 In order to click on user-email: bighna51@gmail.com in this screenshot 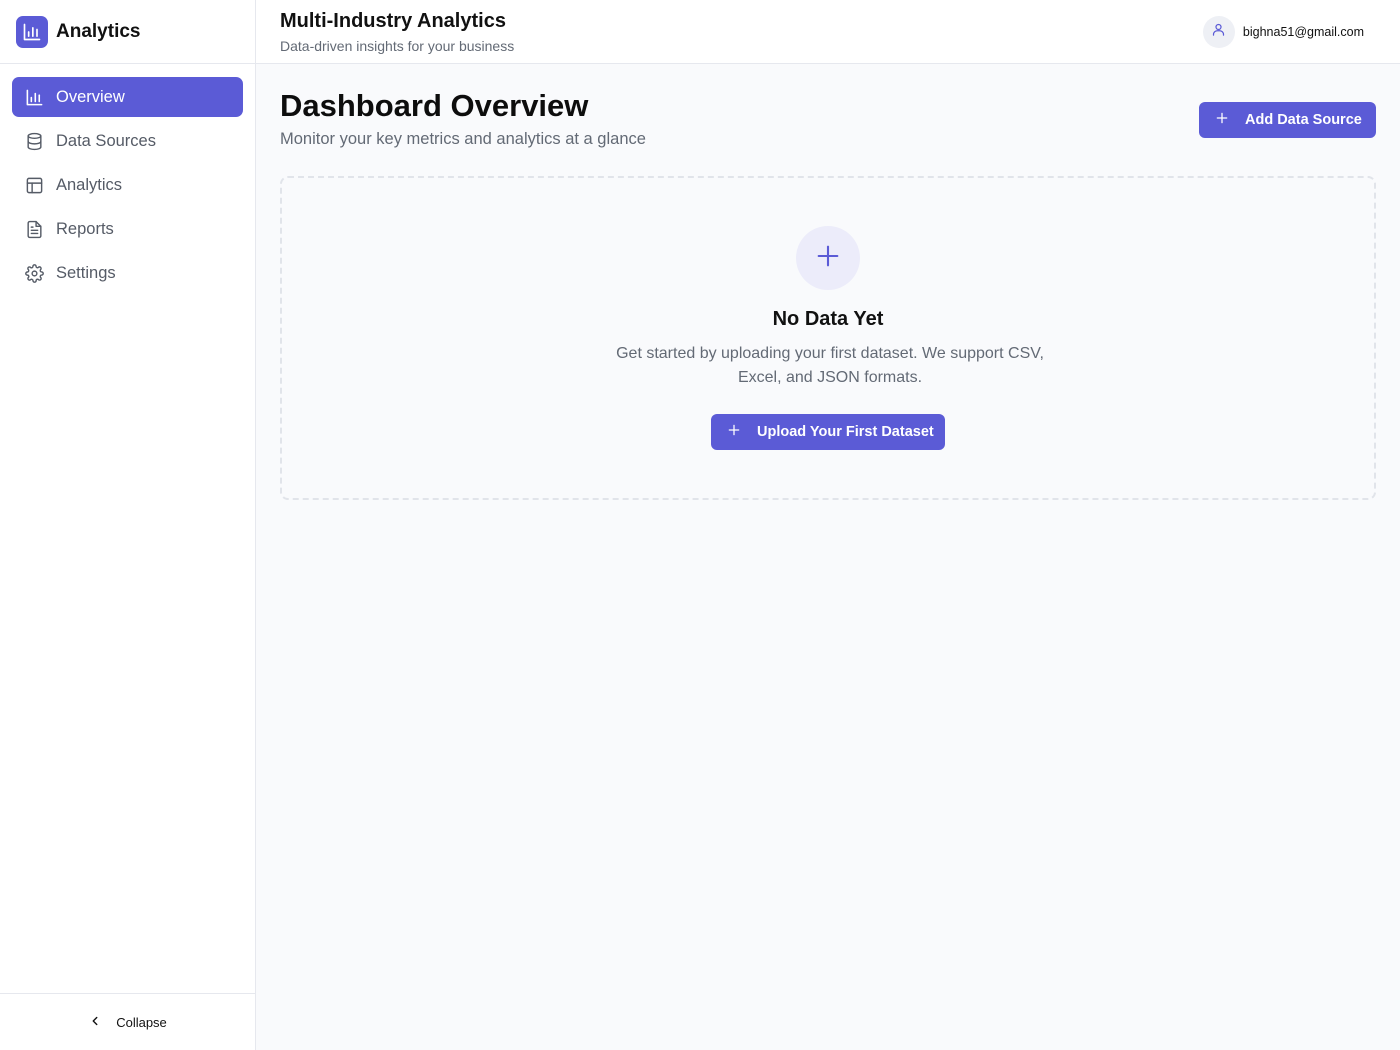, I will do `click(1303, 32)`.